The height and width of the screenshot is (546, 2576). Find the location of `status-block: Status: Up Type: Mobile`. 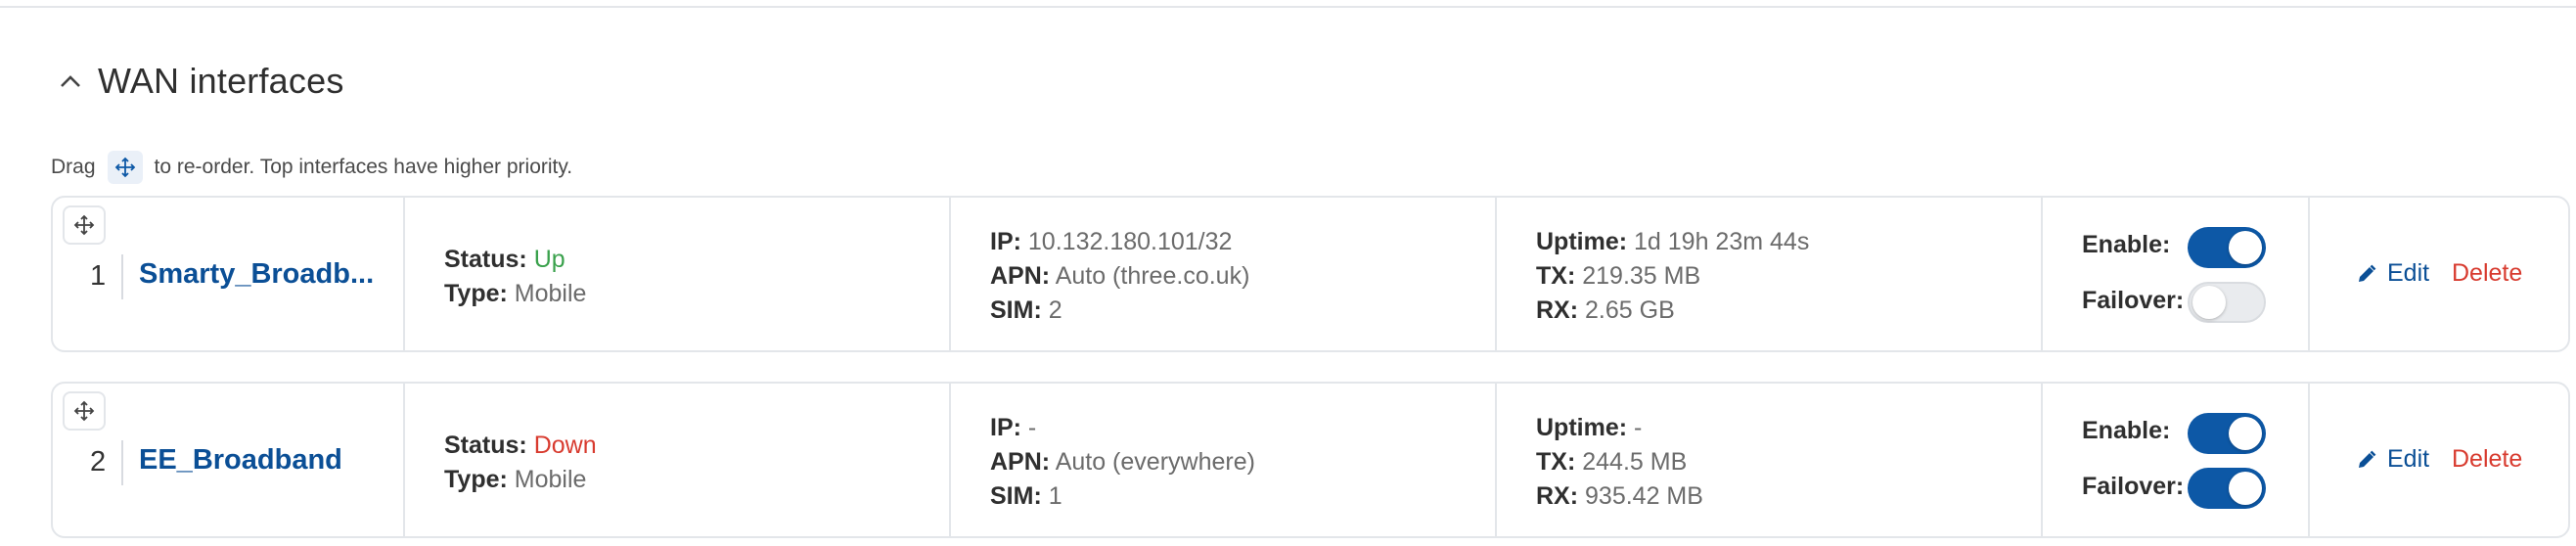

status-block: Status: Up Type: Mobile is located at coordinates (515, 277).